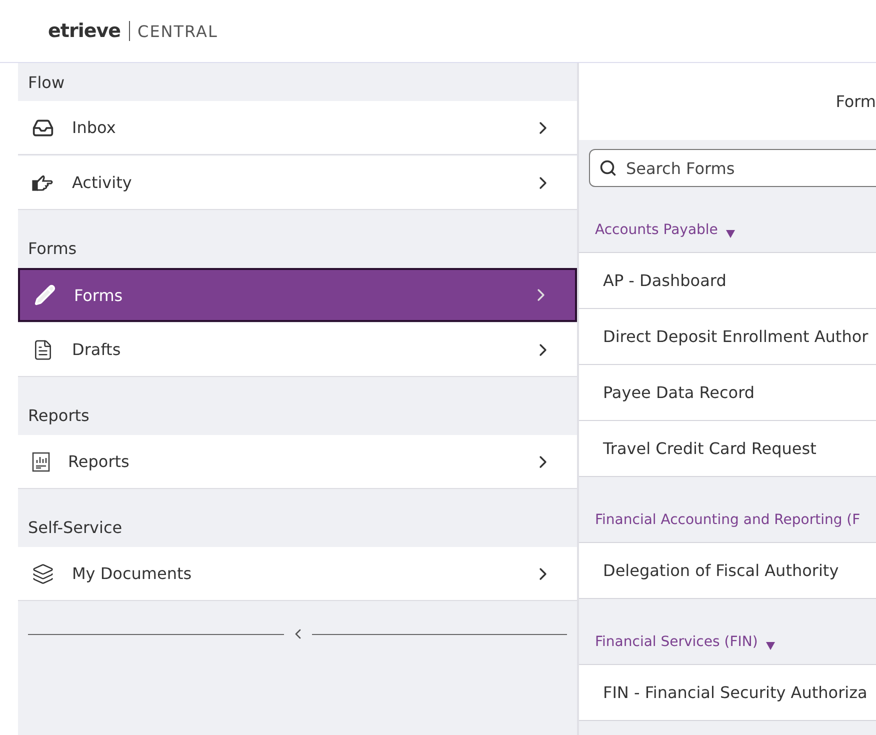 This screenshot has width=876, height=735. What do you see at coordinates (75, 528) in the screenshot?
I see `section-title: Self-Service` at bounding box center [75, 528].